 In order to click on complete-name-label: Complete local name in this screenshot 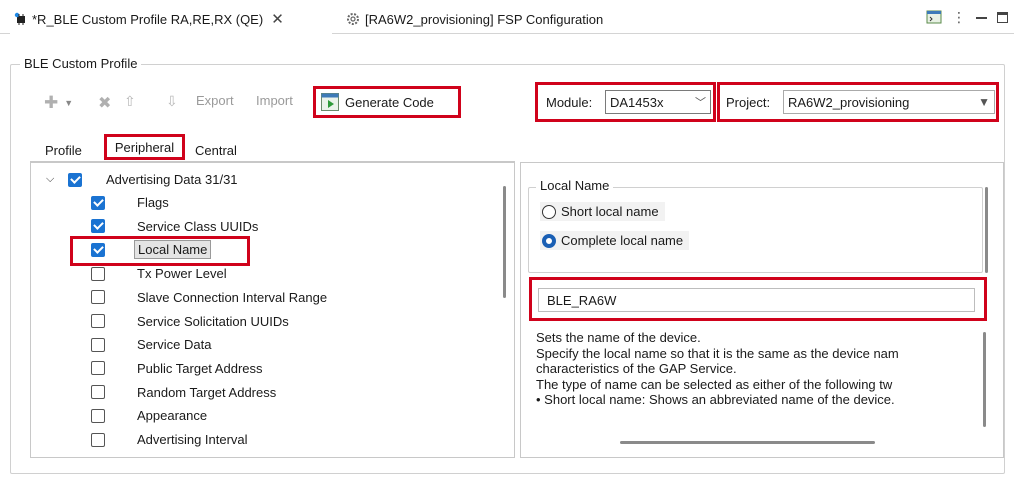, I will do `click(622, 240)`.